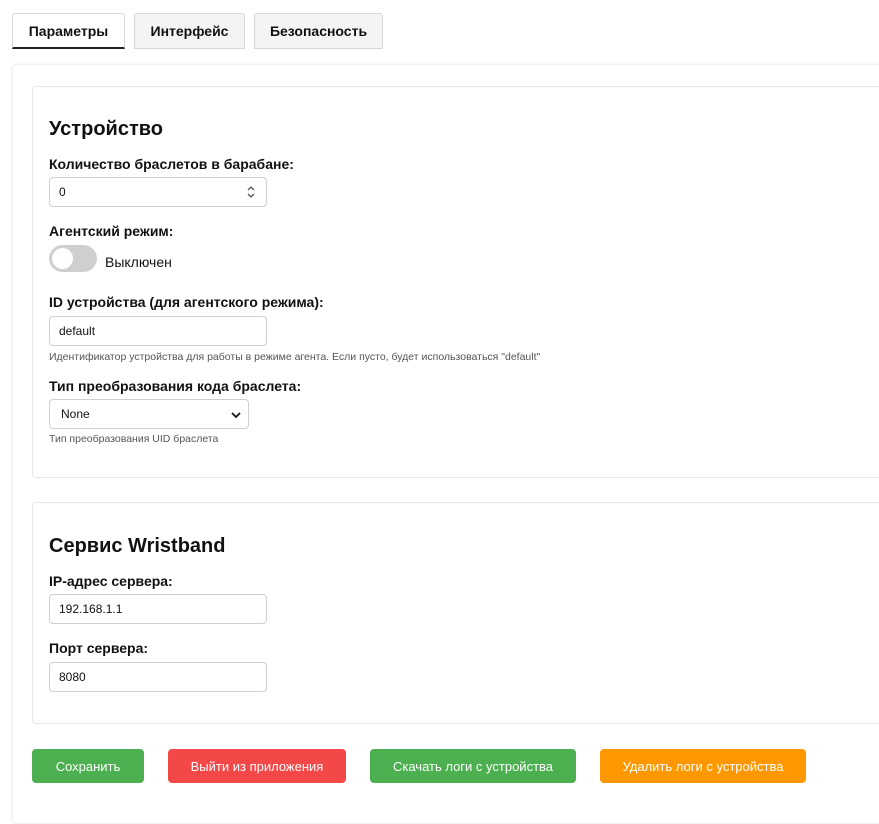  I want to click on device-id-input, so click(158, 331).